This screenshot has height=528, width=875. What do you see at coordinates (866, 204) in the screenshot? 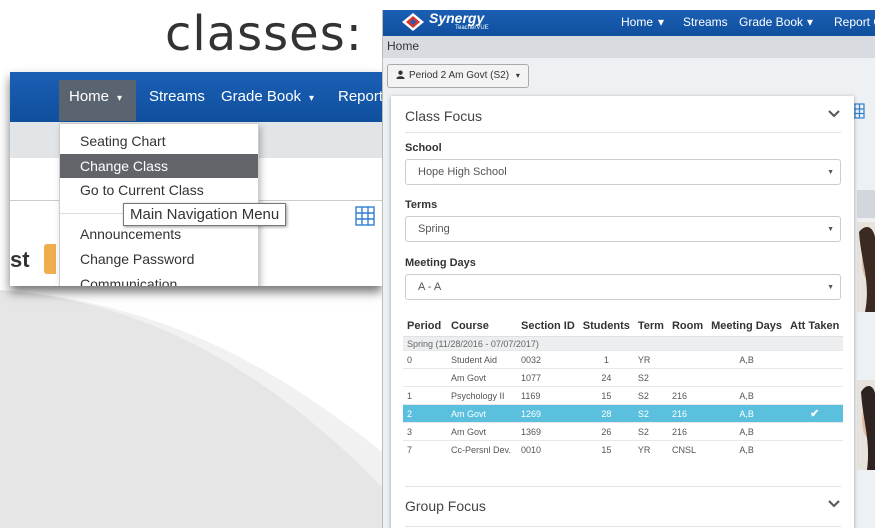
I see `background-header-band` at bounding box center [866, 204].